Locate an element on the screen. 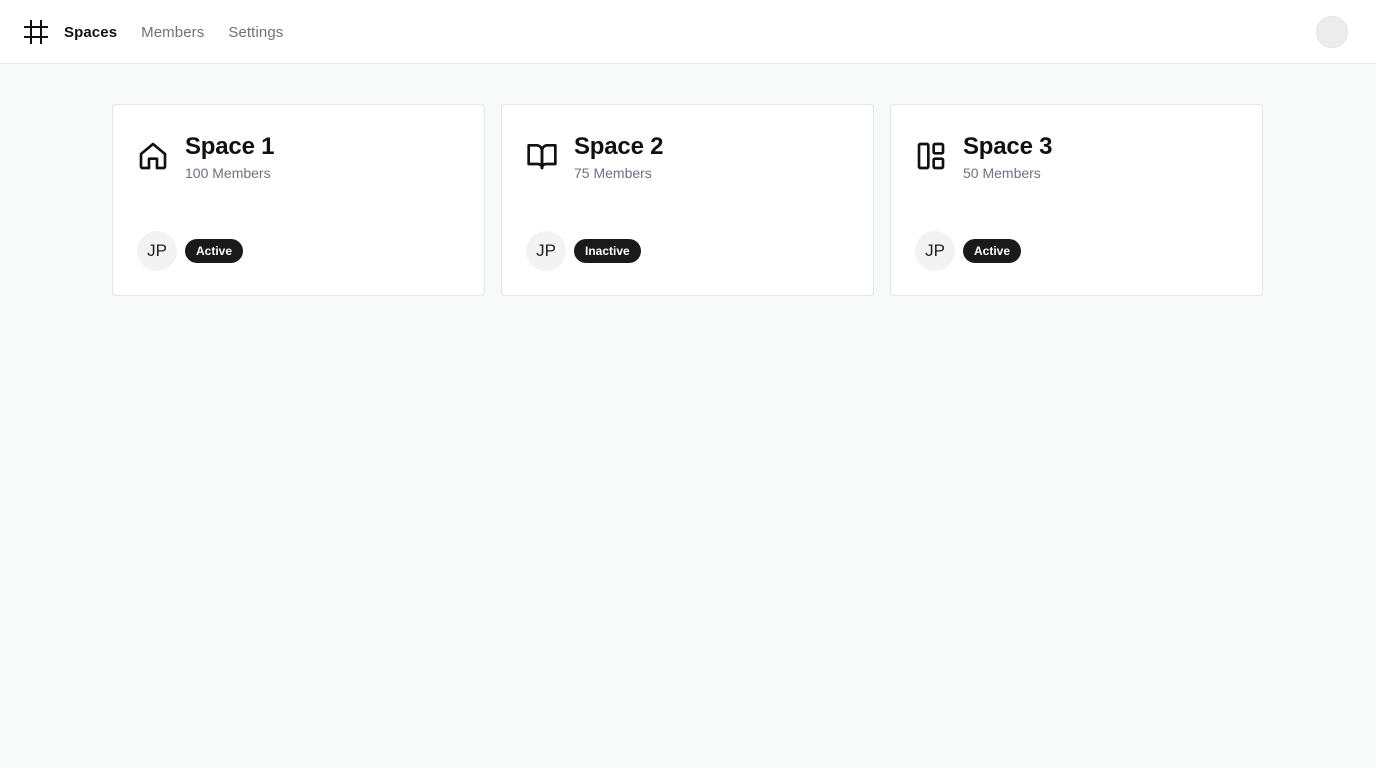 The image size is (1376, 768). nav-item-members: Members is located at coordinates (172, 32).